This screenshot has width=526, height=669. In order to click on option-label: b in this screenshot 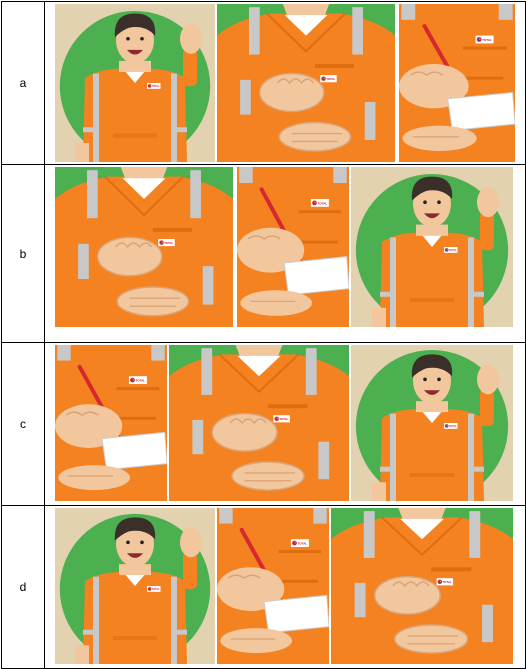, I will do `click(23, 253)`.